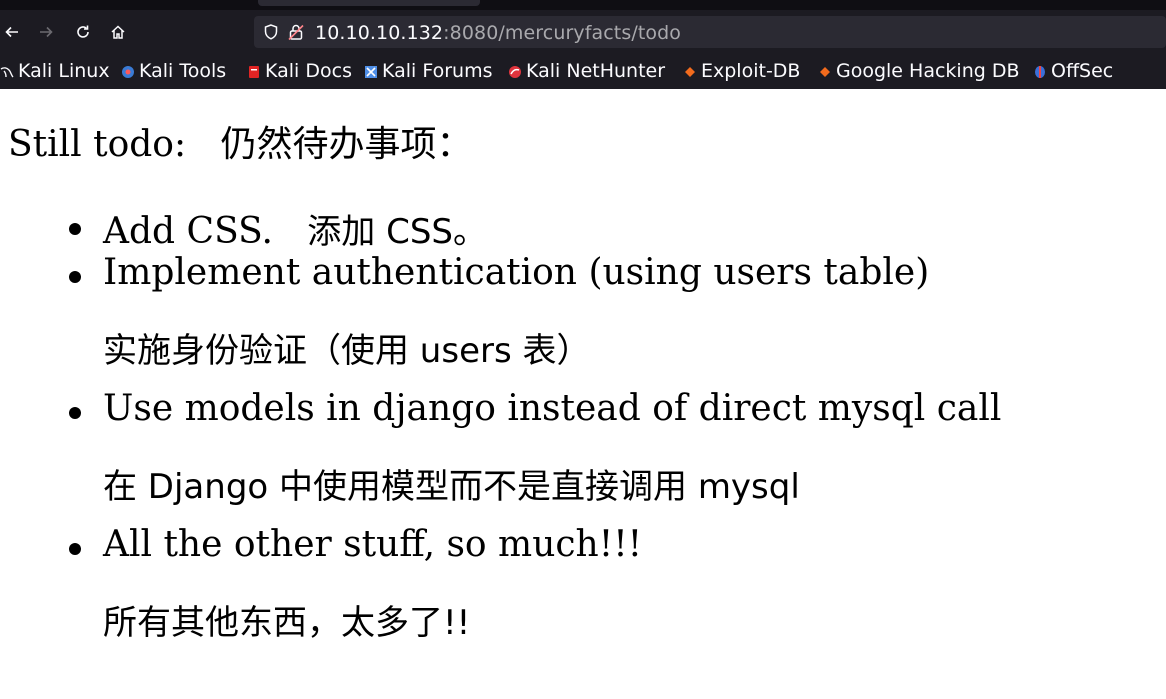 This screenshot has width=1166, height=699. Describe the element at coordinates (596, 71) in the screenshot. I see `bookmark-label: Kali NetHunter` at that location.